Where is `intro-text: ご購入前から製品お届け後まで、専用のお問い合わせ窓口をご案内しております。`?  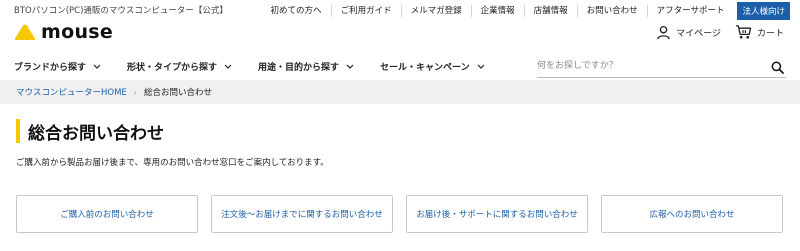 intro-text: ご購入前から製品お届け後まで、専用のお問い合わせ窓口をご案内しております。 is located at coordinates (172, 163).